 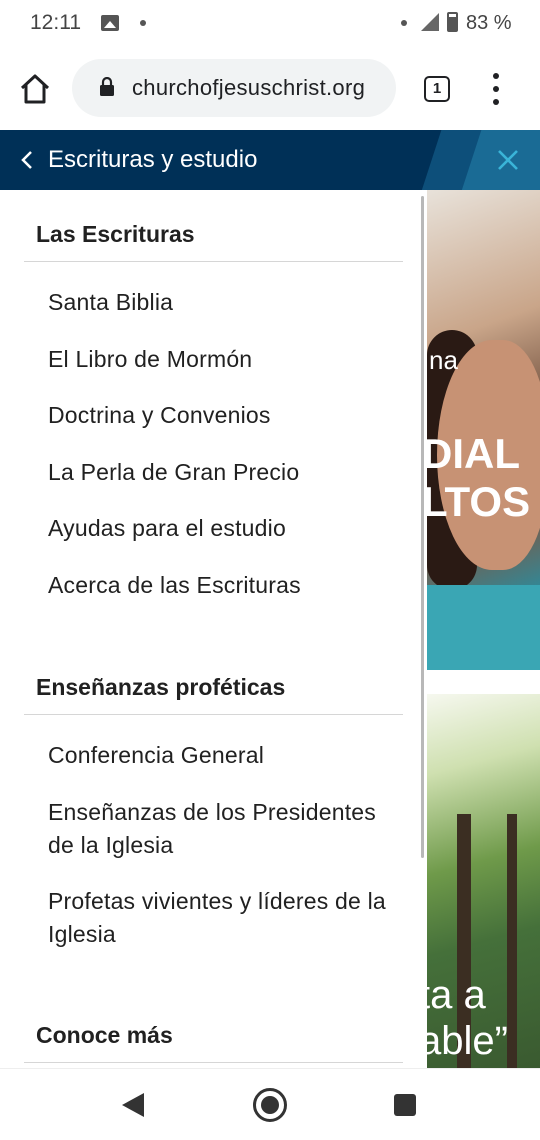 What do you see at coordinates (223, 528) in the screenshot?
I see `drawer-link-ayudas-estudio: Ayudas para el estudio` at bounding box center [223, 528].